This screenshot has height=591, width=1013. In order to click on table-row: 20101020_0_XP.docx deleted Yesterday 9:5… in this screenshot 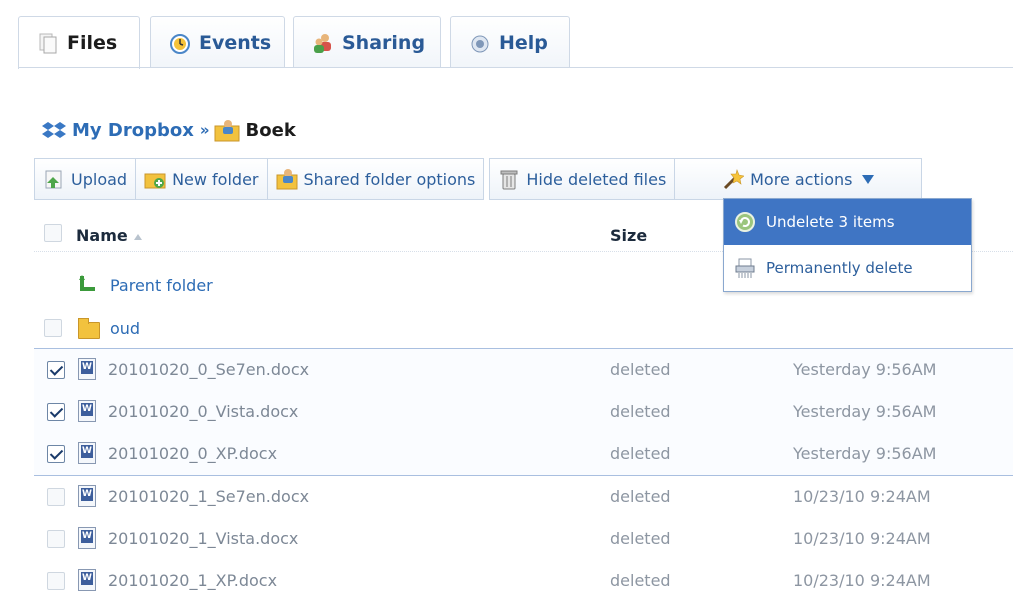, I will do `click(523, 454)`.